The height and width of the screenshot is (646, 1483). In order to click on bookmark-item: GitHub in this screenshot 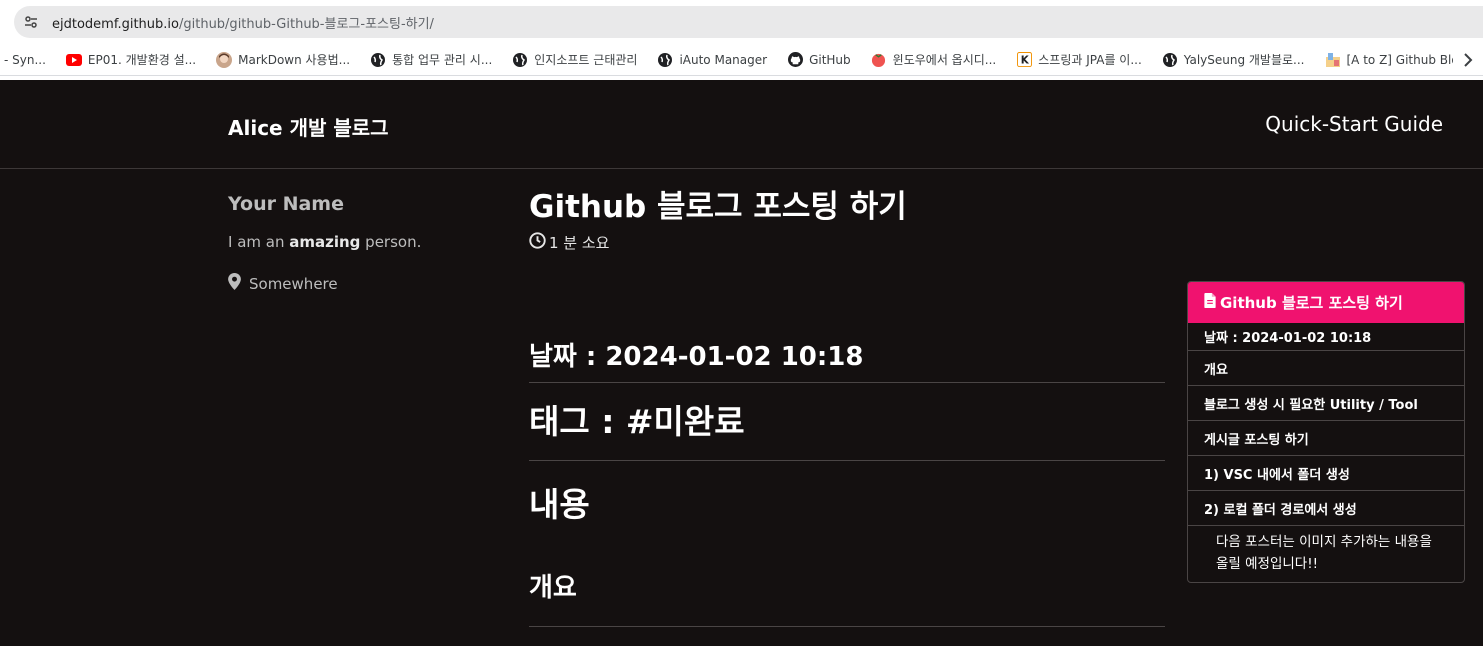, I will do `click(819, 60)`.